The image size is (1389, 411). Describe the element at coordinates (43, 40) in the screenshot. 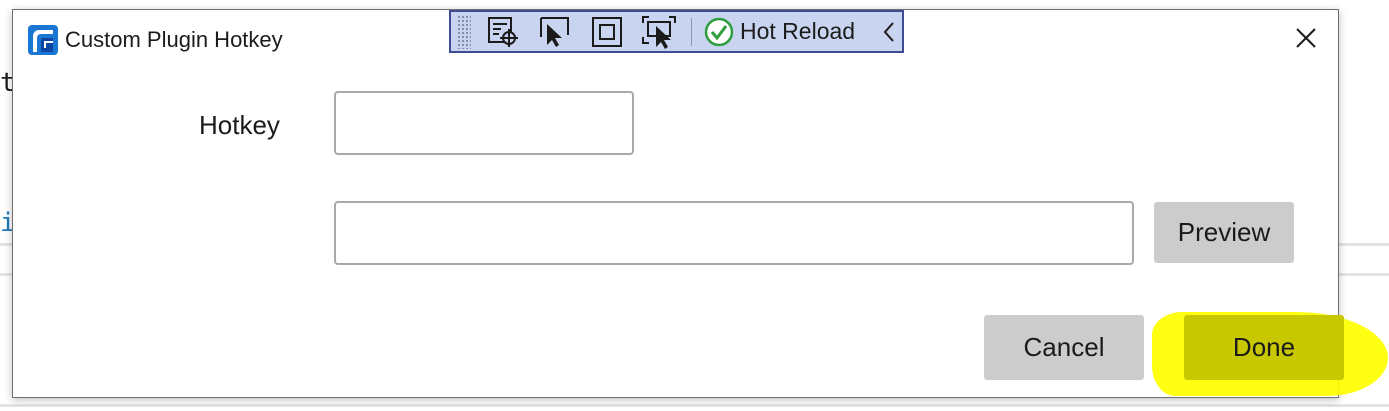

I see `app-icon` at that location.